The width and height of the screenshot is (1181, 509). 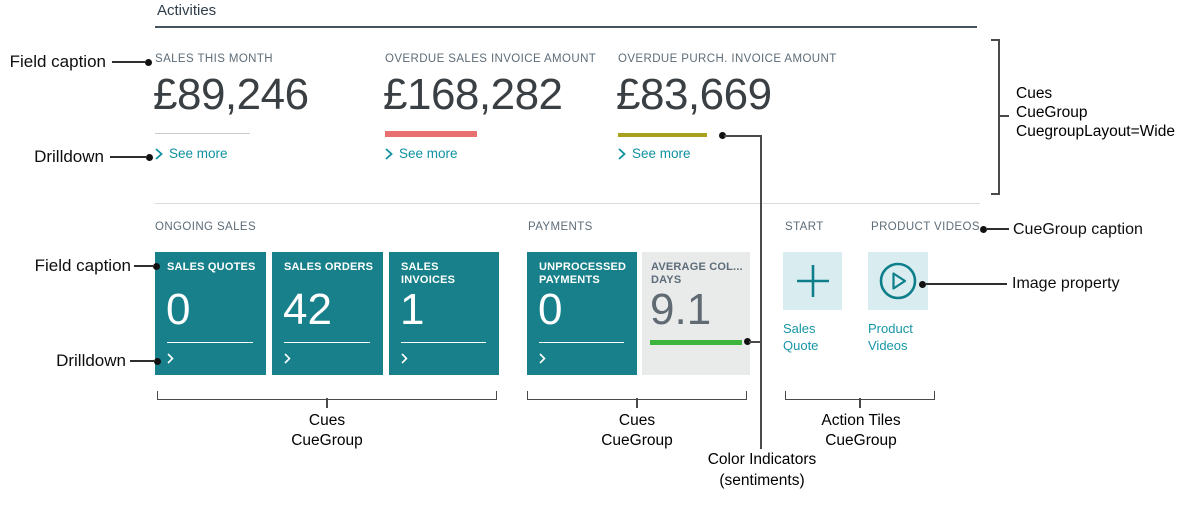 What do you see at coordinates (694, 94) in the screenshot?
I see `cue-value: £83,669` at bounding box center [694, 94].